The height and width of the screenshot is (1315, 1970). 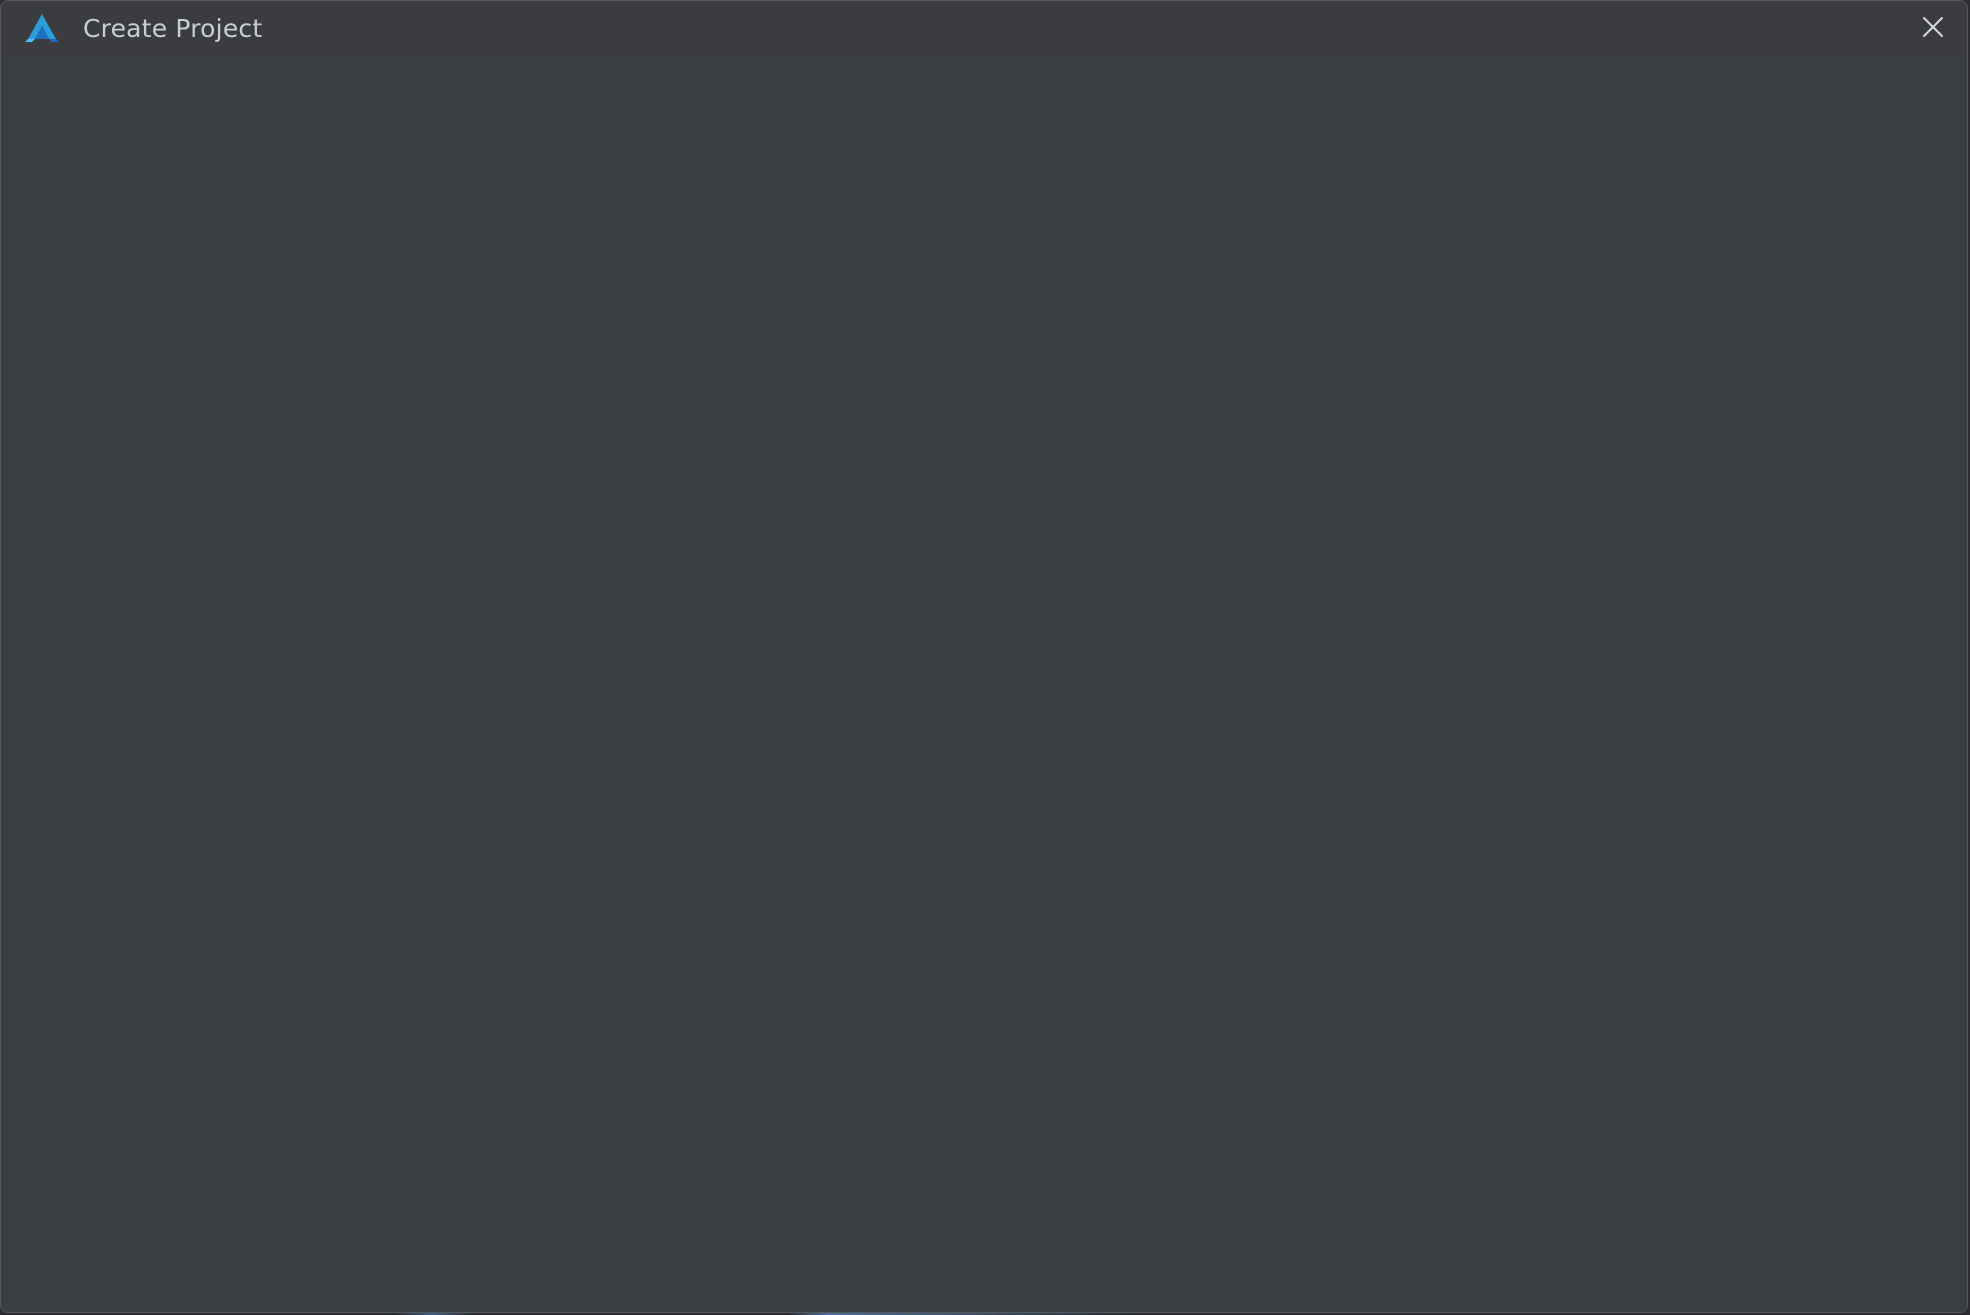 I want to click on close-icon, so click(x=1933, y=29).